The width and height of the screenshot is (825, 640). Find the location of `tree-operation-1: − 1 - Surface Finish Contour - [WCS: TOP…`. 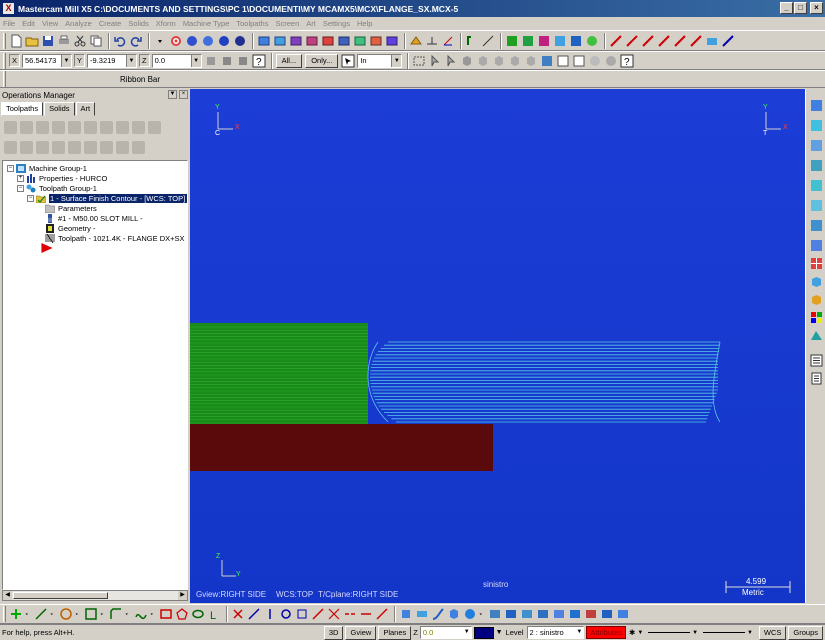

tree-operation-1: − 1 - Surface Finish Contour - [WCS: TOP… is located at coordinates (107, 198).